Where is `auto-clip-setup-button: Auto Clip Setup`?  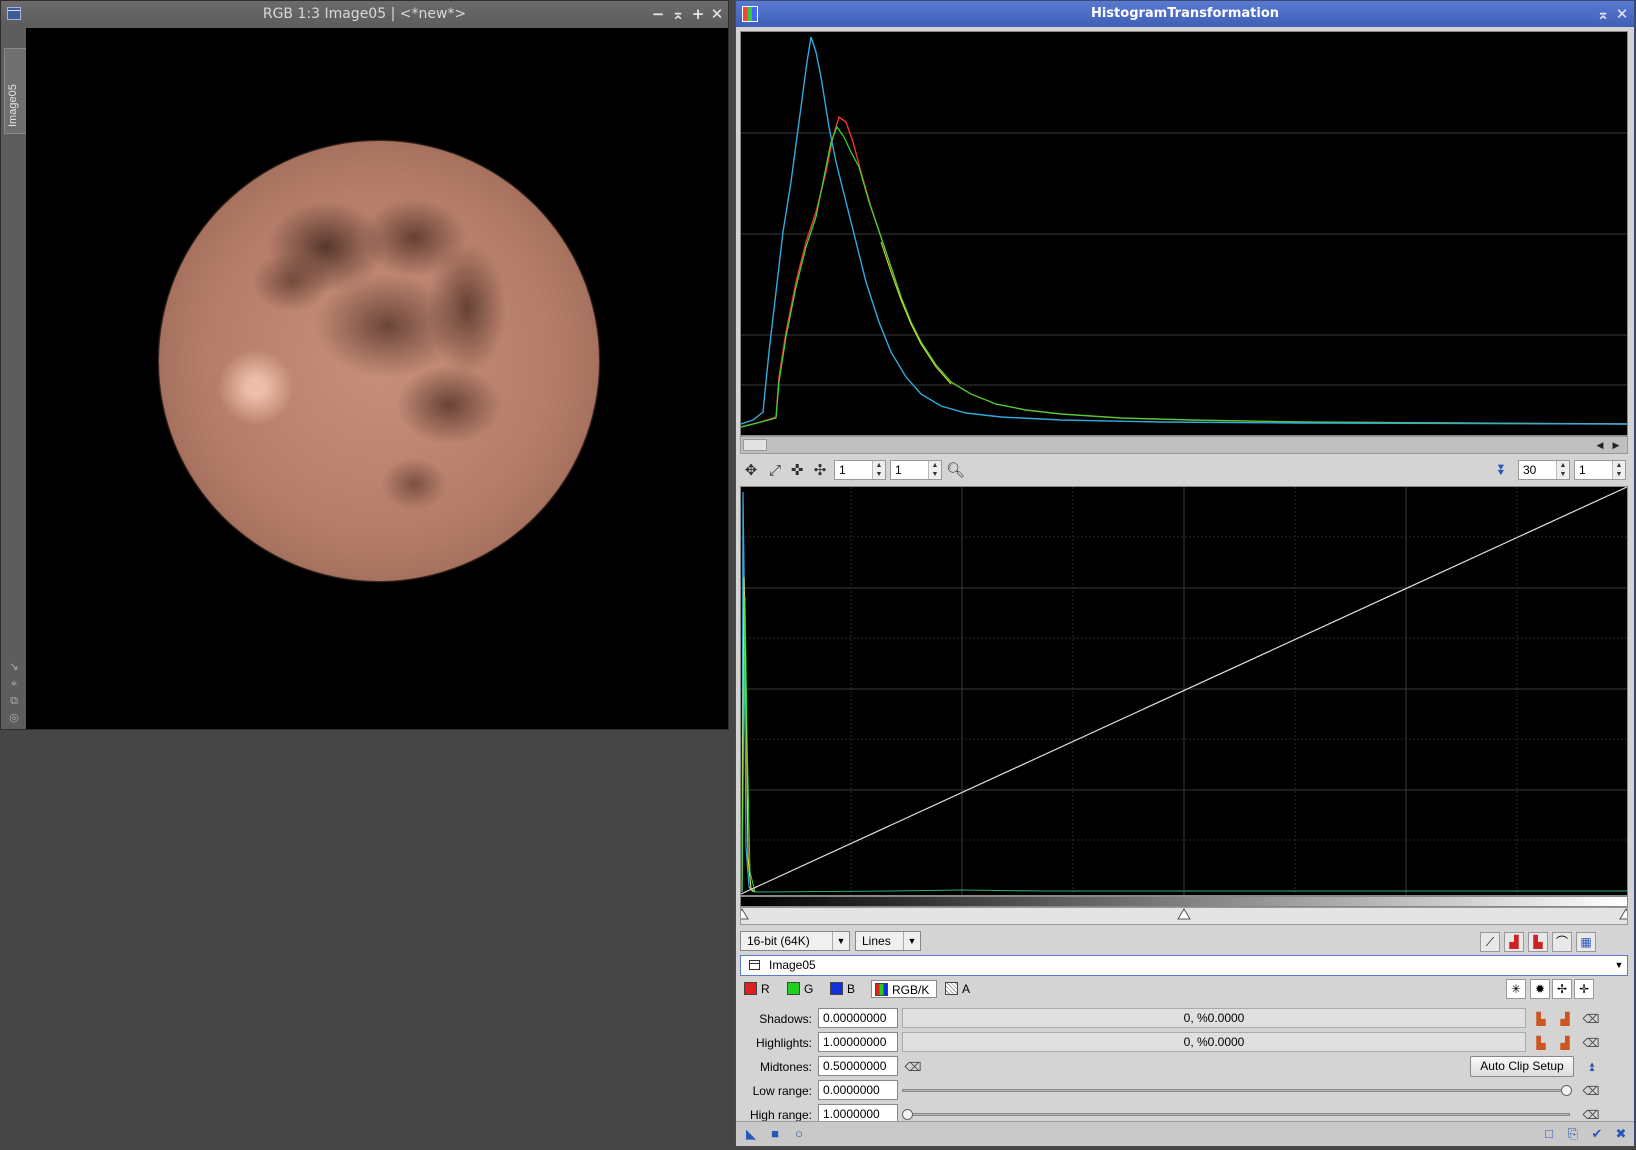 auto-clip-setup-button: Auto Clip Setup is located at coordinates (1522, 1066).